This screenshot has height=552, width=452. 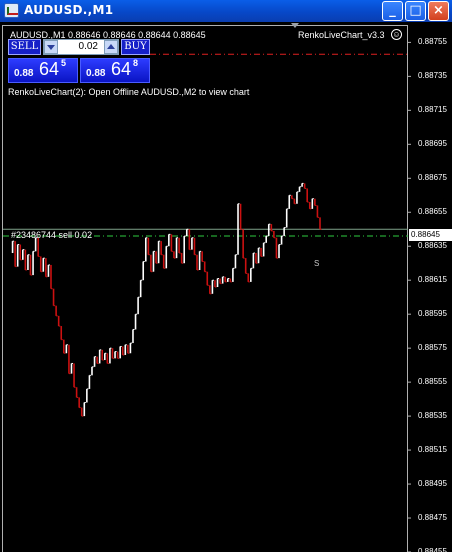 I want to click on price-tick-label: 0.88755, so click(x=432, y=42).